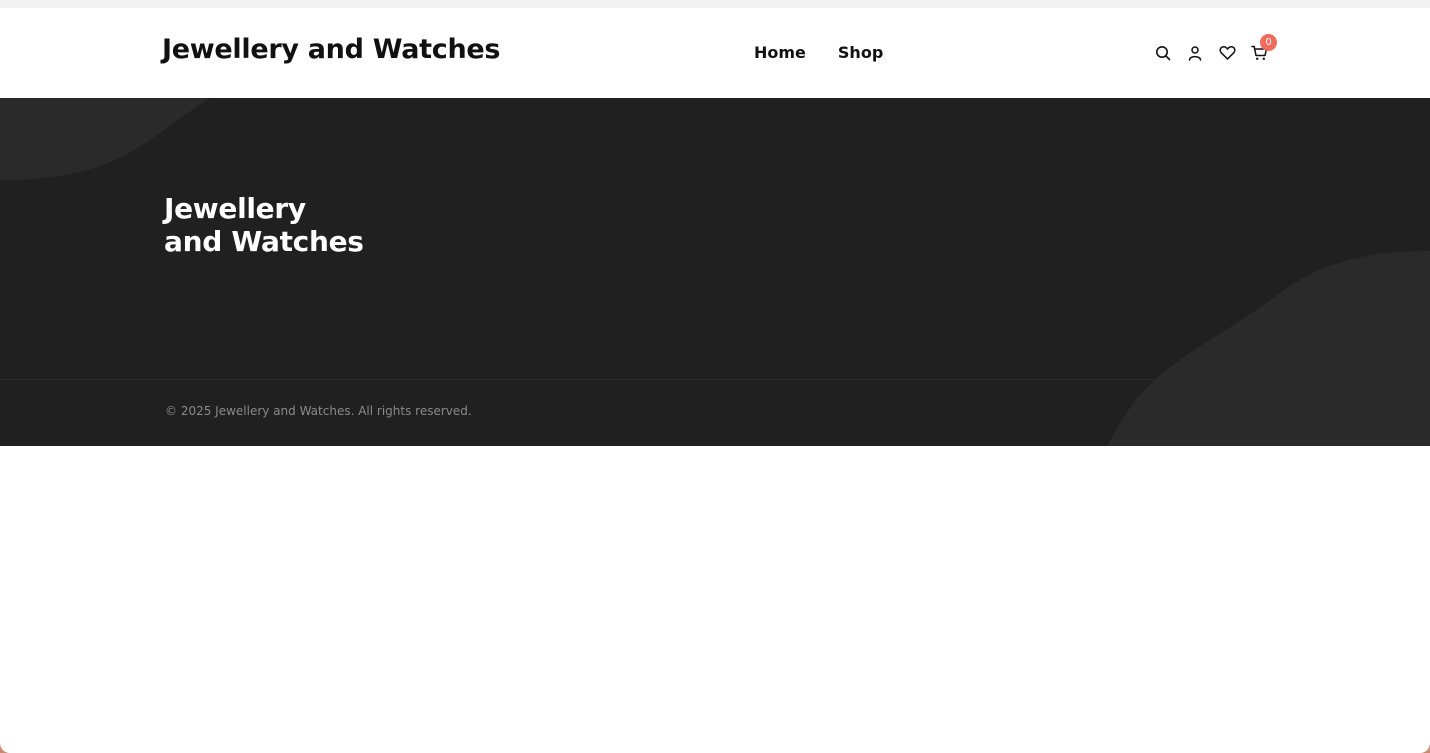 The width and height of the screenshot is (1430, 753). Describe the element at coordinates (715, 53) in the screenshot. I see `site-header: Jewellery and Watches Home Shop 0` at that location.